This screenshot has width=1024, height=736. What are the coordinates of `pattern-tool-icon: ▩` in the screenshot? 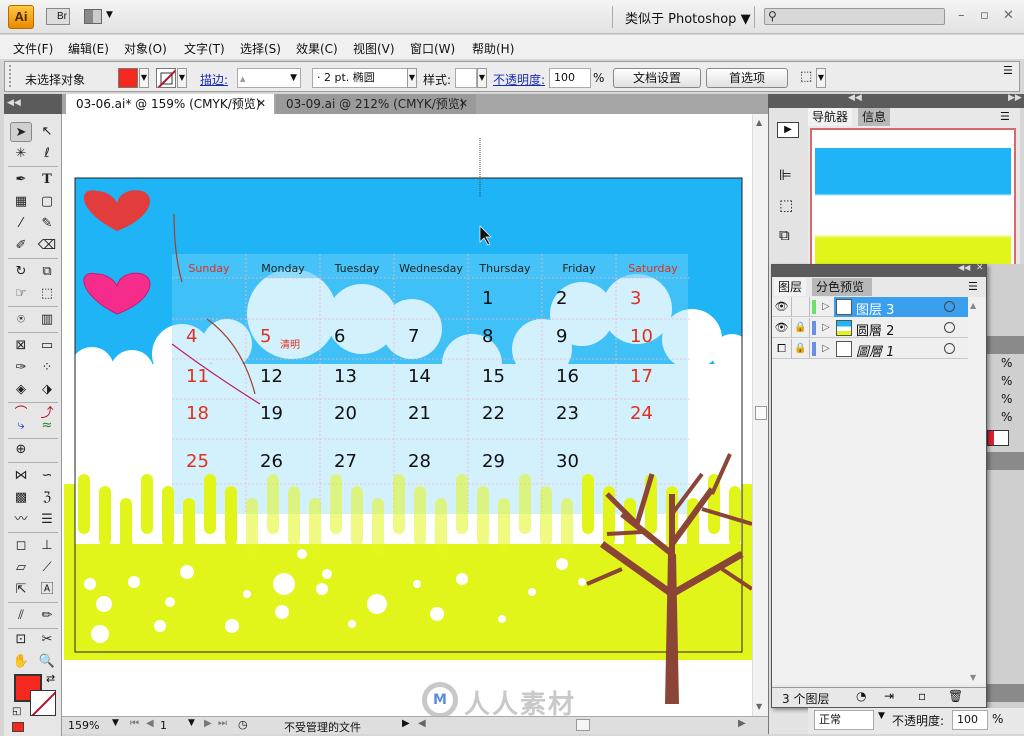 It's located at (21, 498).